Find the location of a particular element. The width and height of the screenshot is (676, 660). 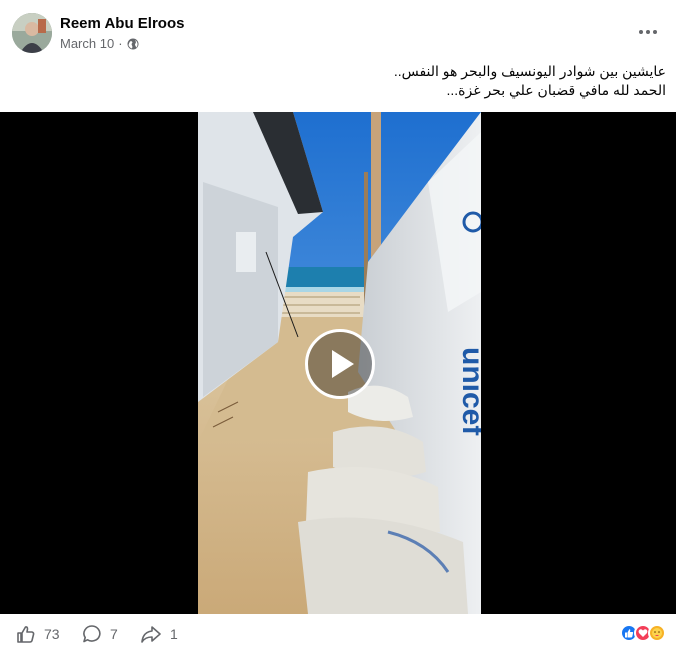

like-button: 73 is located at coordinates (38, 634).